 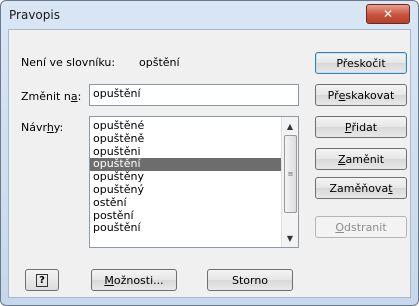 I want to click on close-button: ✕, so click(x=388, y=14).